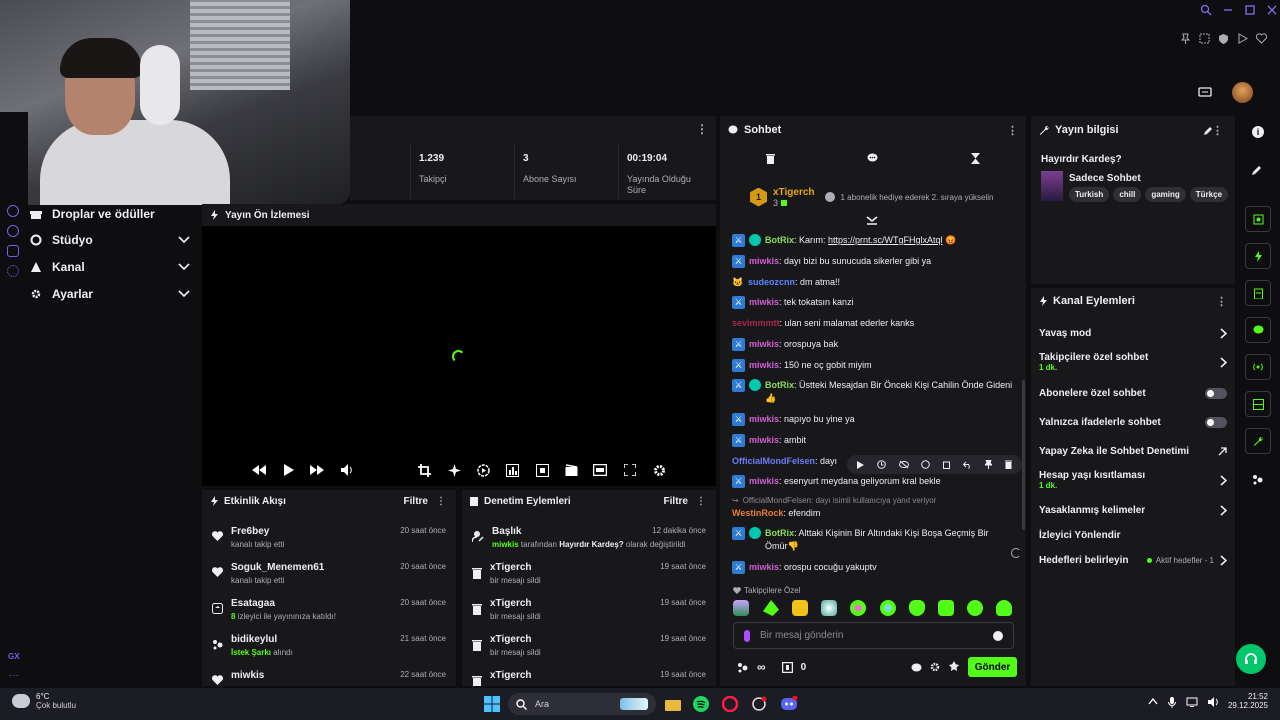 The image size is (1280, 720). I want to click on rail-dot-icon, so click(13, 211).